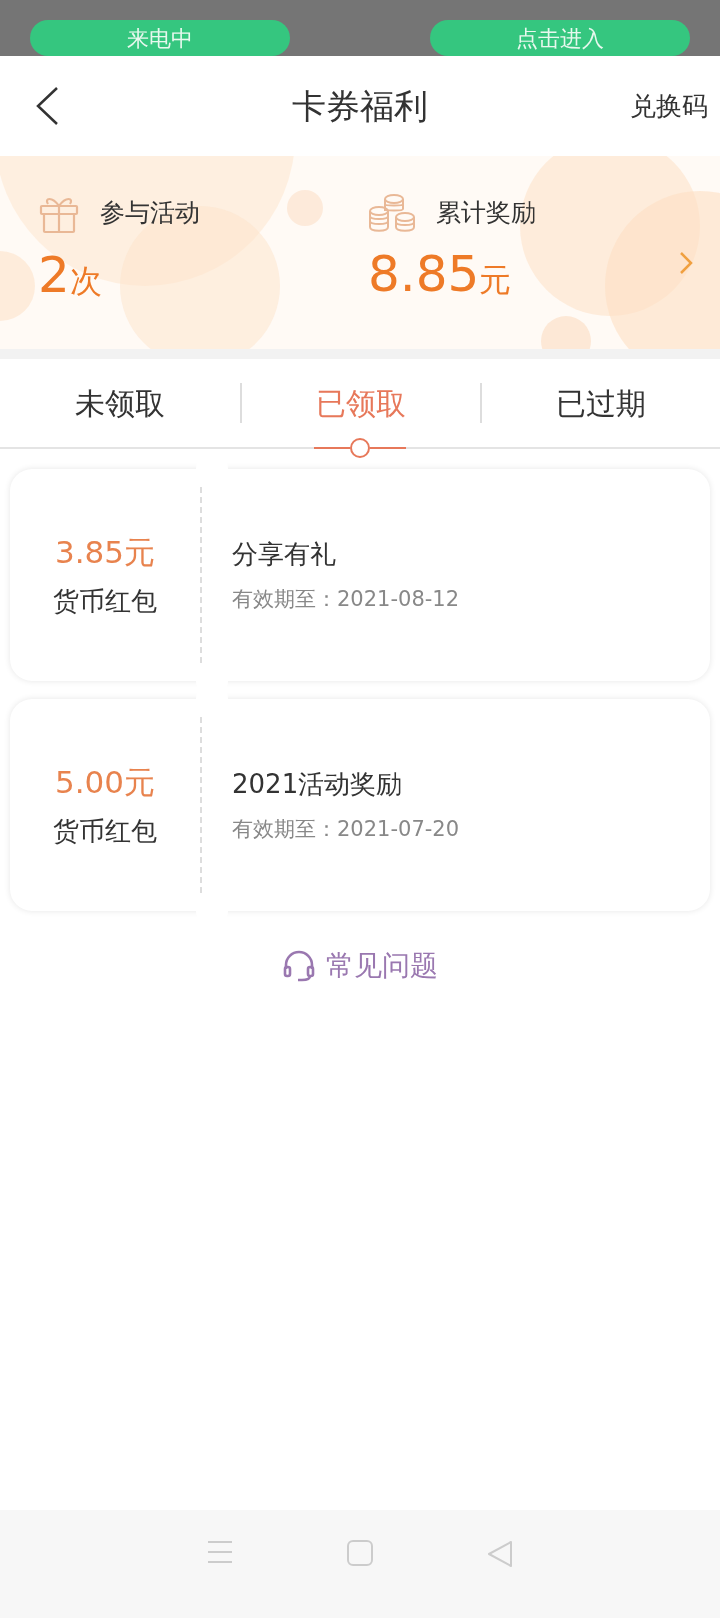 This screenshot has width=720, height=1618. Describe the element at coordinates (346, 599) in the screenshot. I see `coupon-expiry: 有效期至：2021-08-12` at that location.